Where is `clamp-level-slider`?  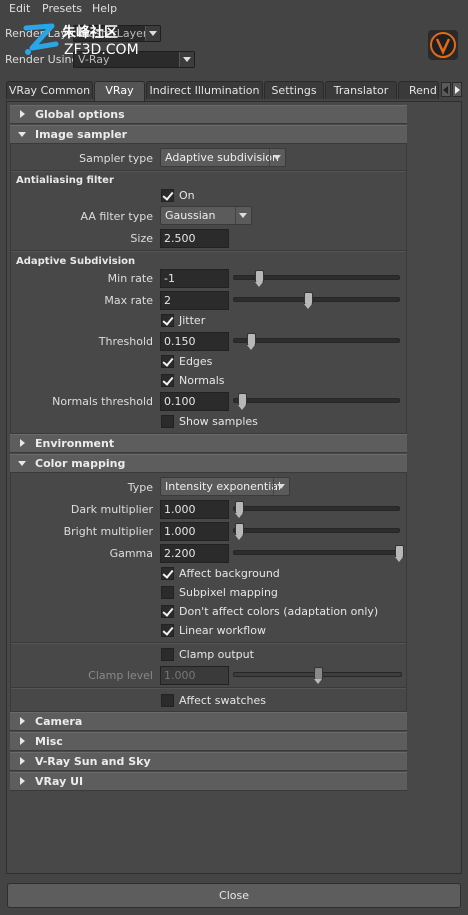 clamp-level-slider is located at coordinates (317, 675).